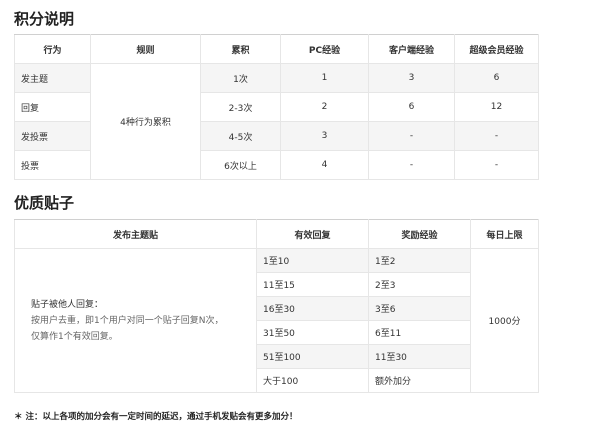 The image size is (600, 427). What do you see at coordinates (419, 260) in the screenshot?
I see `reward-cell: 1至2` at bounding box center [419, 260].